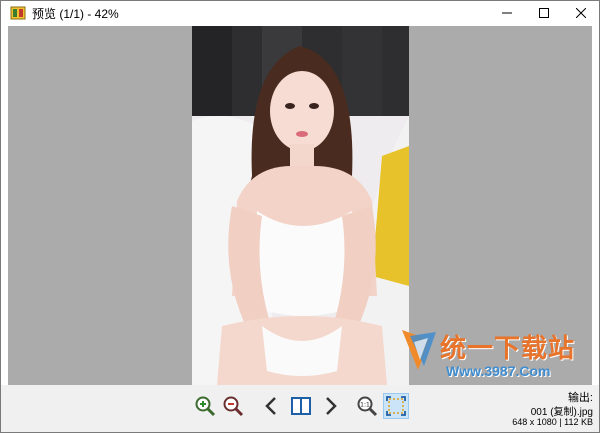 This screenshot has height=433, width=600. I want to click on chevron-left-icon, so click(270, 406).